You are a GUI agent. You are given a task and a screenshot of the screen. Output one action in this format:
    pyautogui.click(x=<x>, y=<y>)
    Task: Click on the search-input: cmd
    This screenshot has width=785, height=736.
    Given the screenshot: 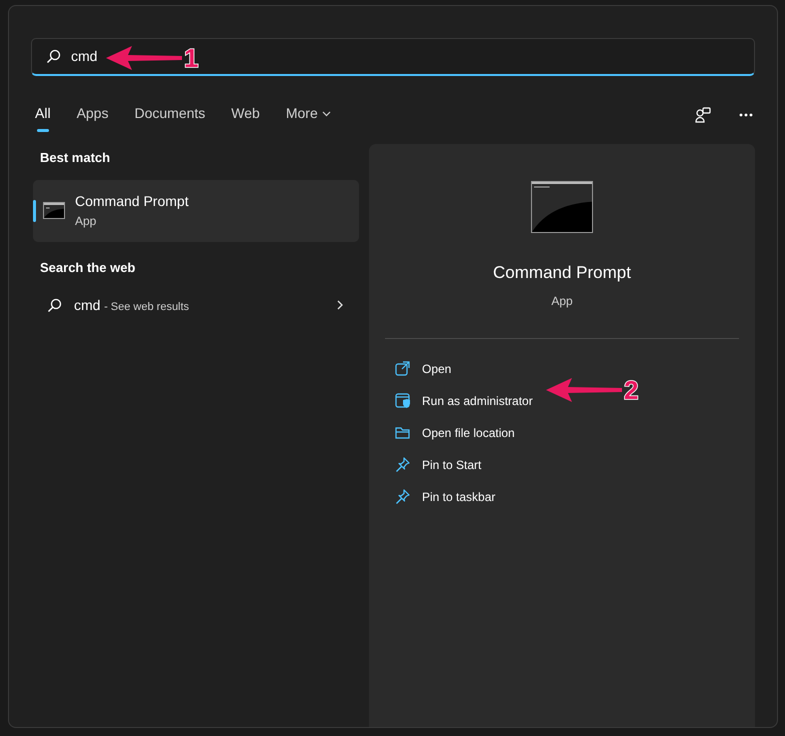 What is the action you would take?
    pyautogui.click(x=111, y=56)
    